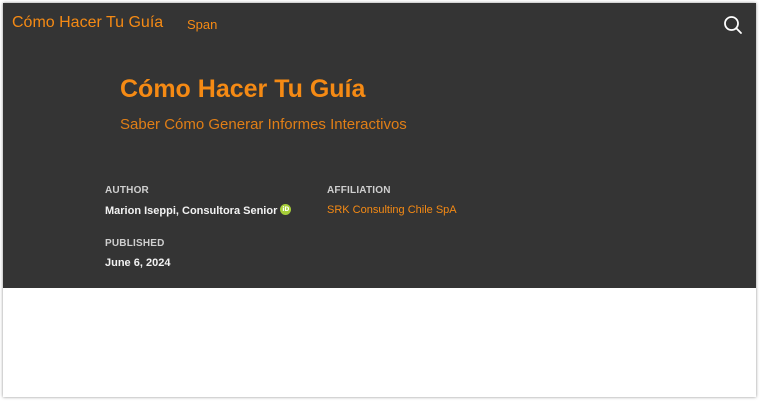 This screenshot has width=765, height=406. Describe the element at coordinates (202, 24) in the screenshot. I see `navbar-link-span: Span` at that location.